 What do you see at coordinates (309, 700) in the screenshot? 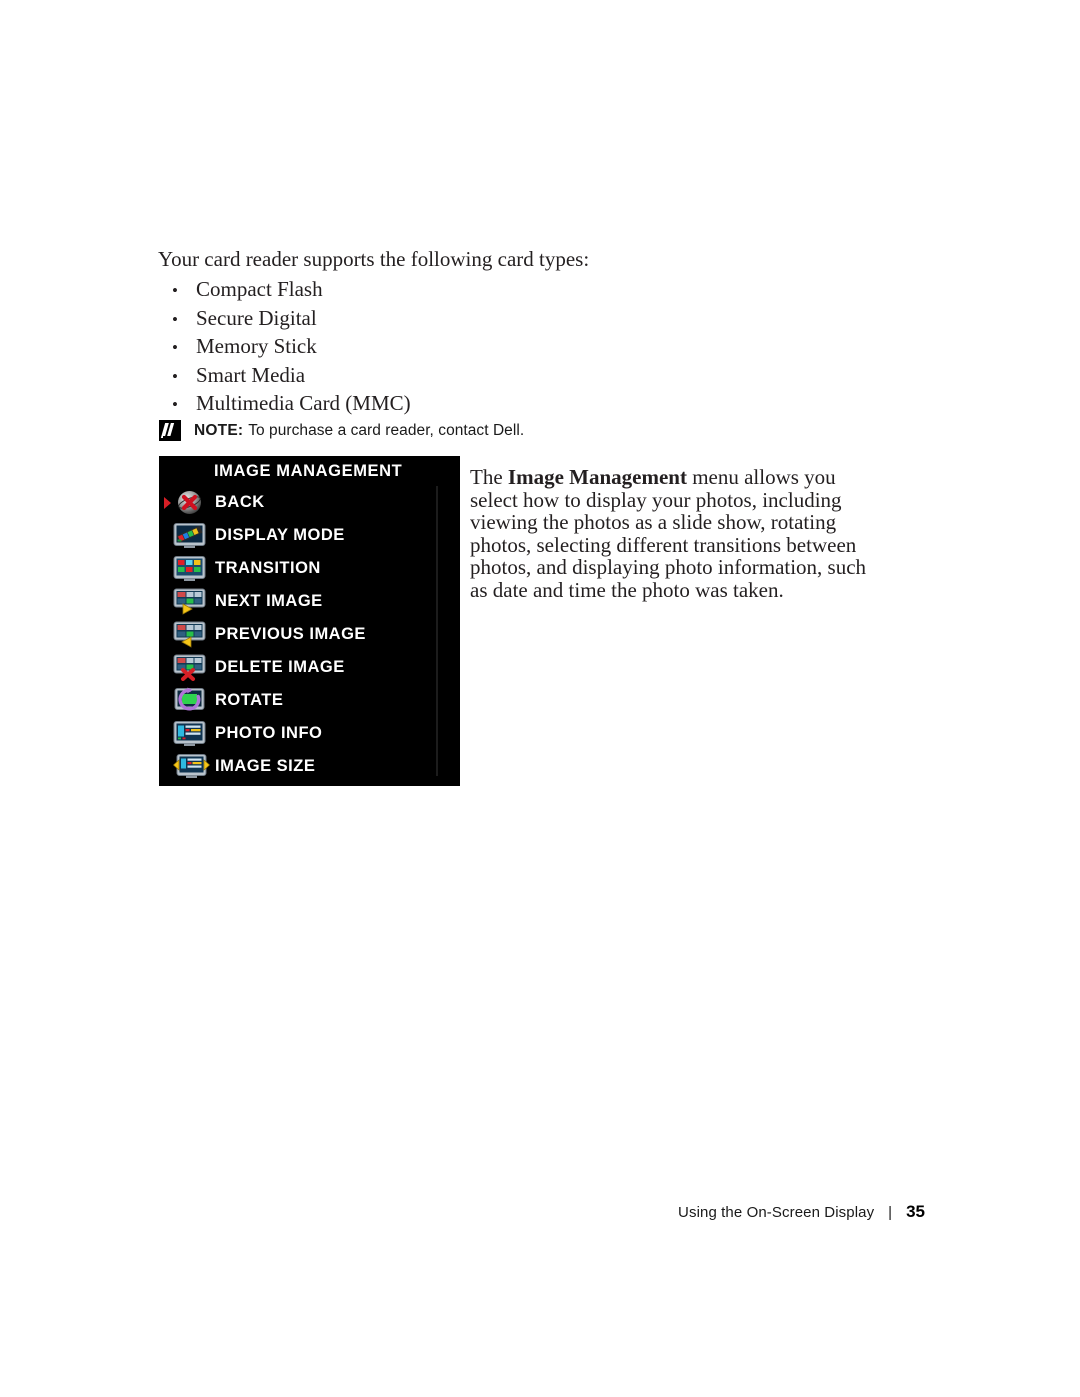
I see `osd-item-rotate: ROTATE` at bounding box center [309, 700].